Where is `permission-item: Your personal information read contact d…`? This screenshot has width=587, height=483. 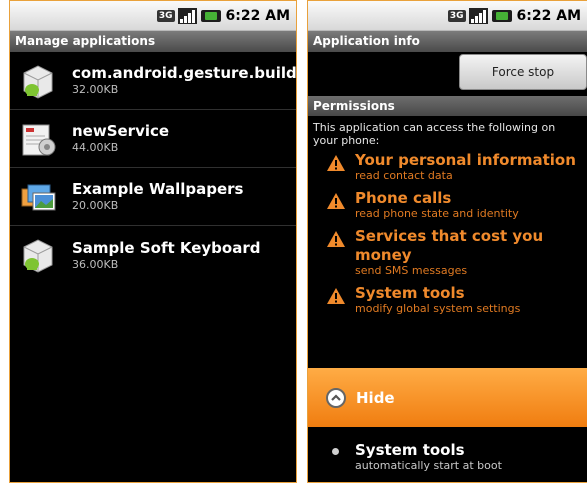
permission-item: Your personal information read contact d… is located at coordinates (447, 166).